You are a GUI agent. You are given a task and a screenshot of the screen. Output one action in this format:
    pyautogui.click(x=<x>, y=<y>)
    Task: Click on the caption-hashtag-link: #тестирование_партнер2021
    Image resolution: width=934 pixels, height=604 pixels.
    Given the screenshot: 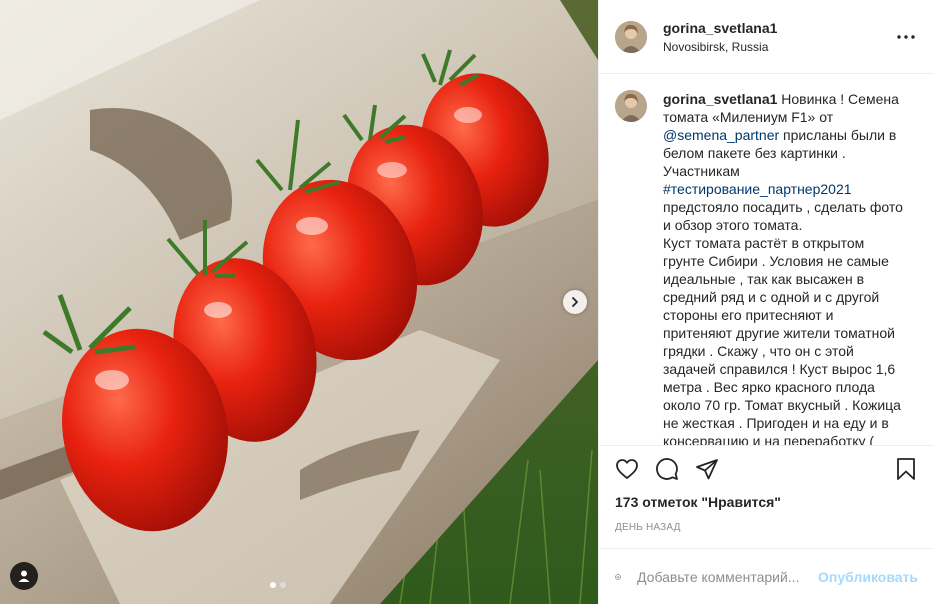 What is the action you would take?
    pyautogui.click(x=757, y=189)
    